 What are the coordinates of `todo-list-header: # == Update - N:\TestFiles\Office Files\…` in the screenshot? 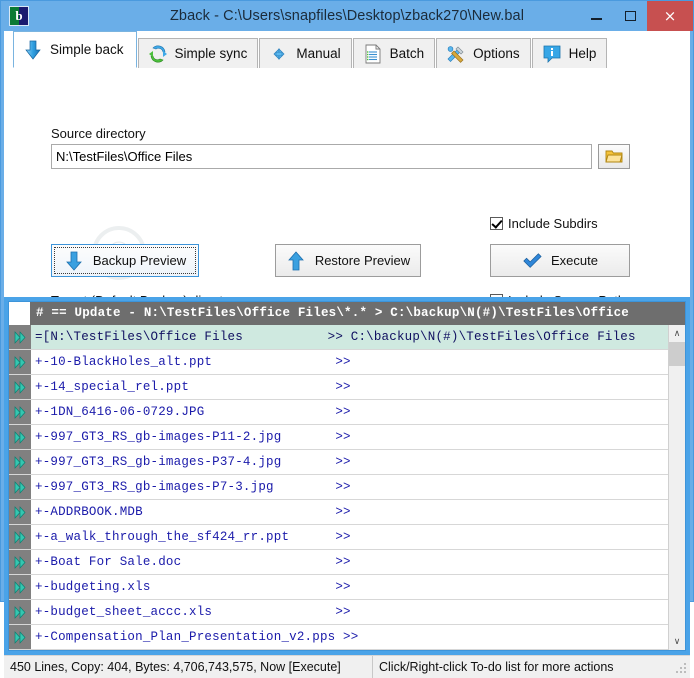 It's located at (347, 313).